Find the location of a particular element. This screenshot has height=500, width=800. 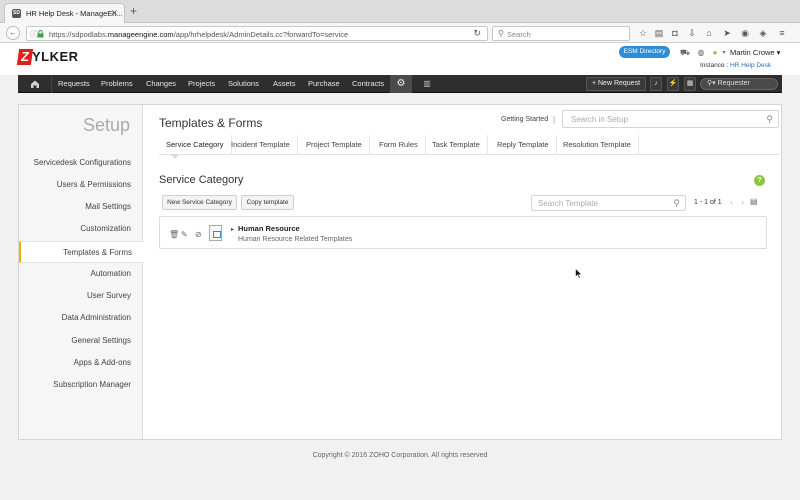

new-tab-button: + is located at coordinates (133, 11).